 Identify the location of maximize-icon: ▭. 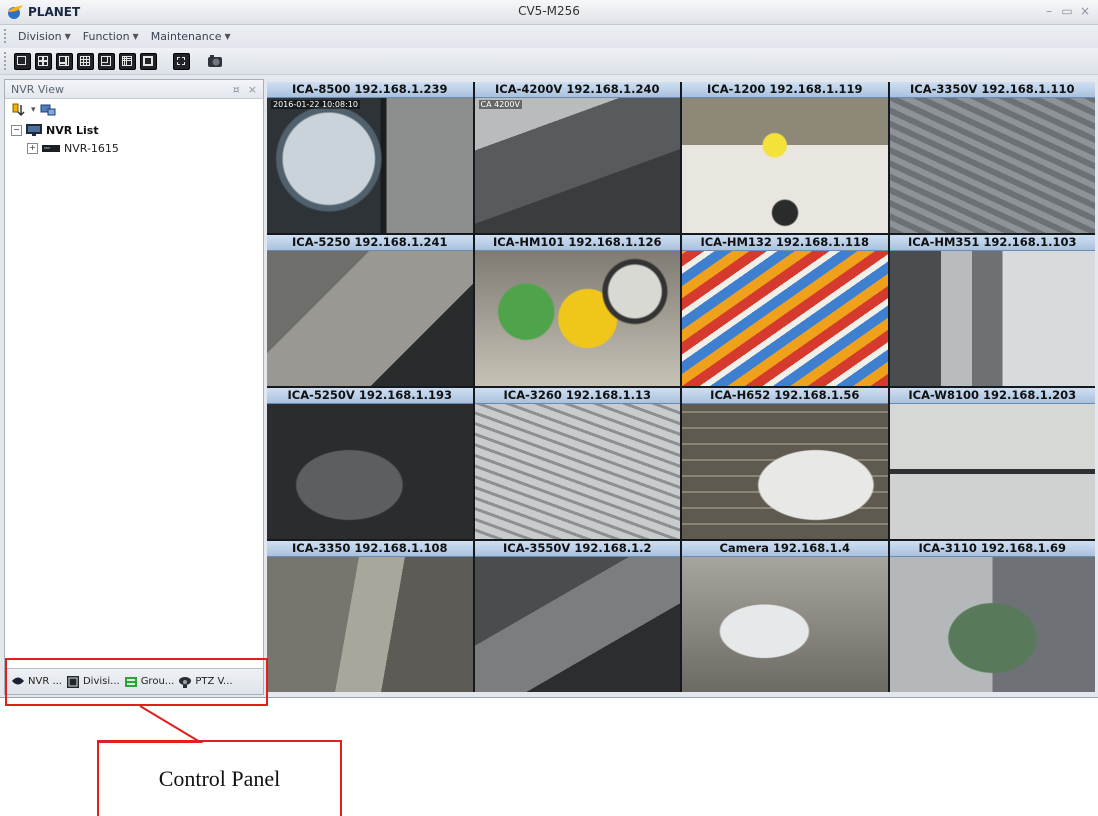
(1067, 11).